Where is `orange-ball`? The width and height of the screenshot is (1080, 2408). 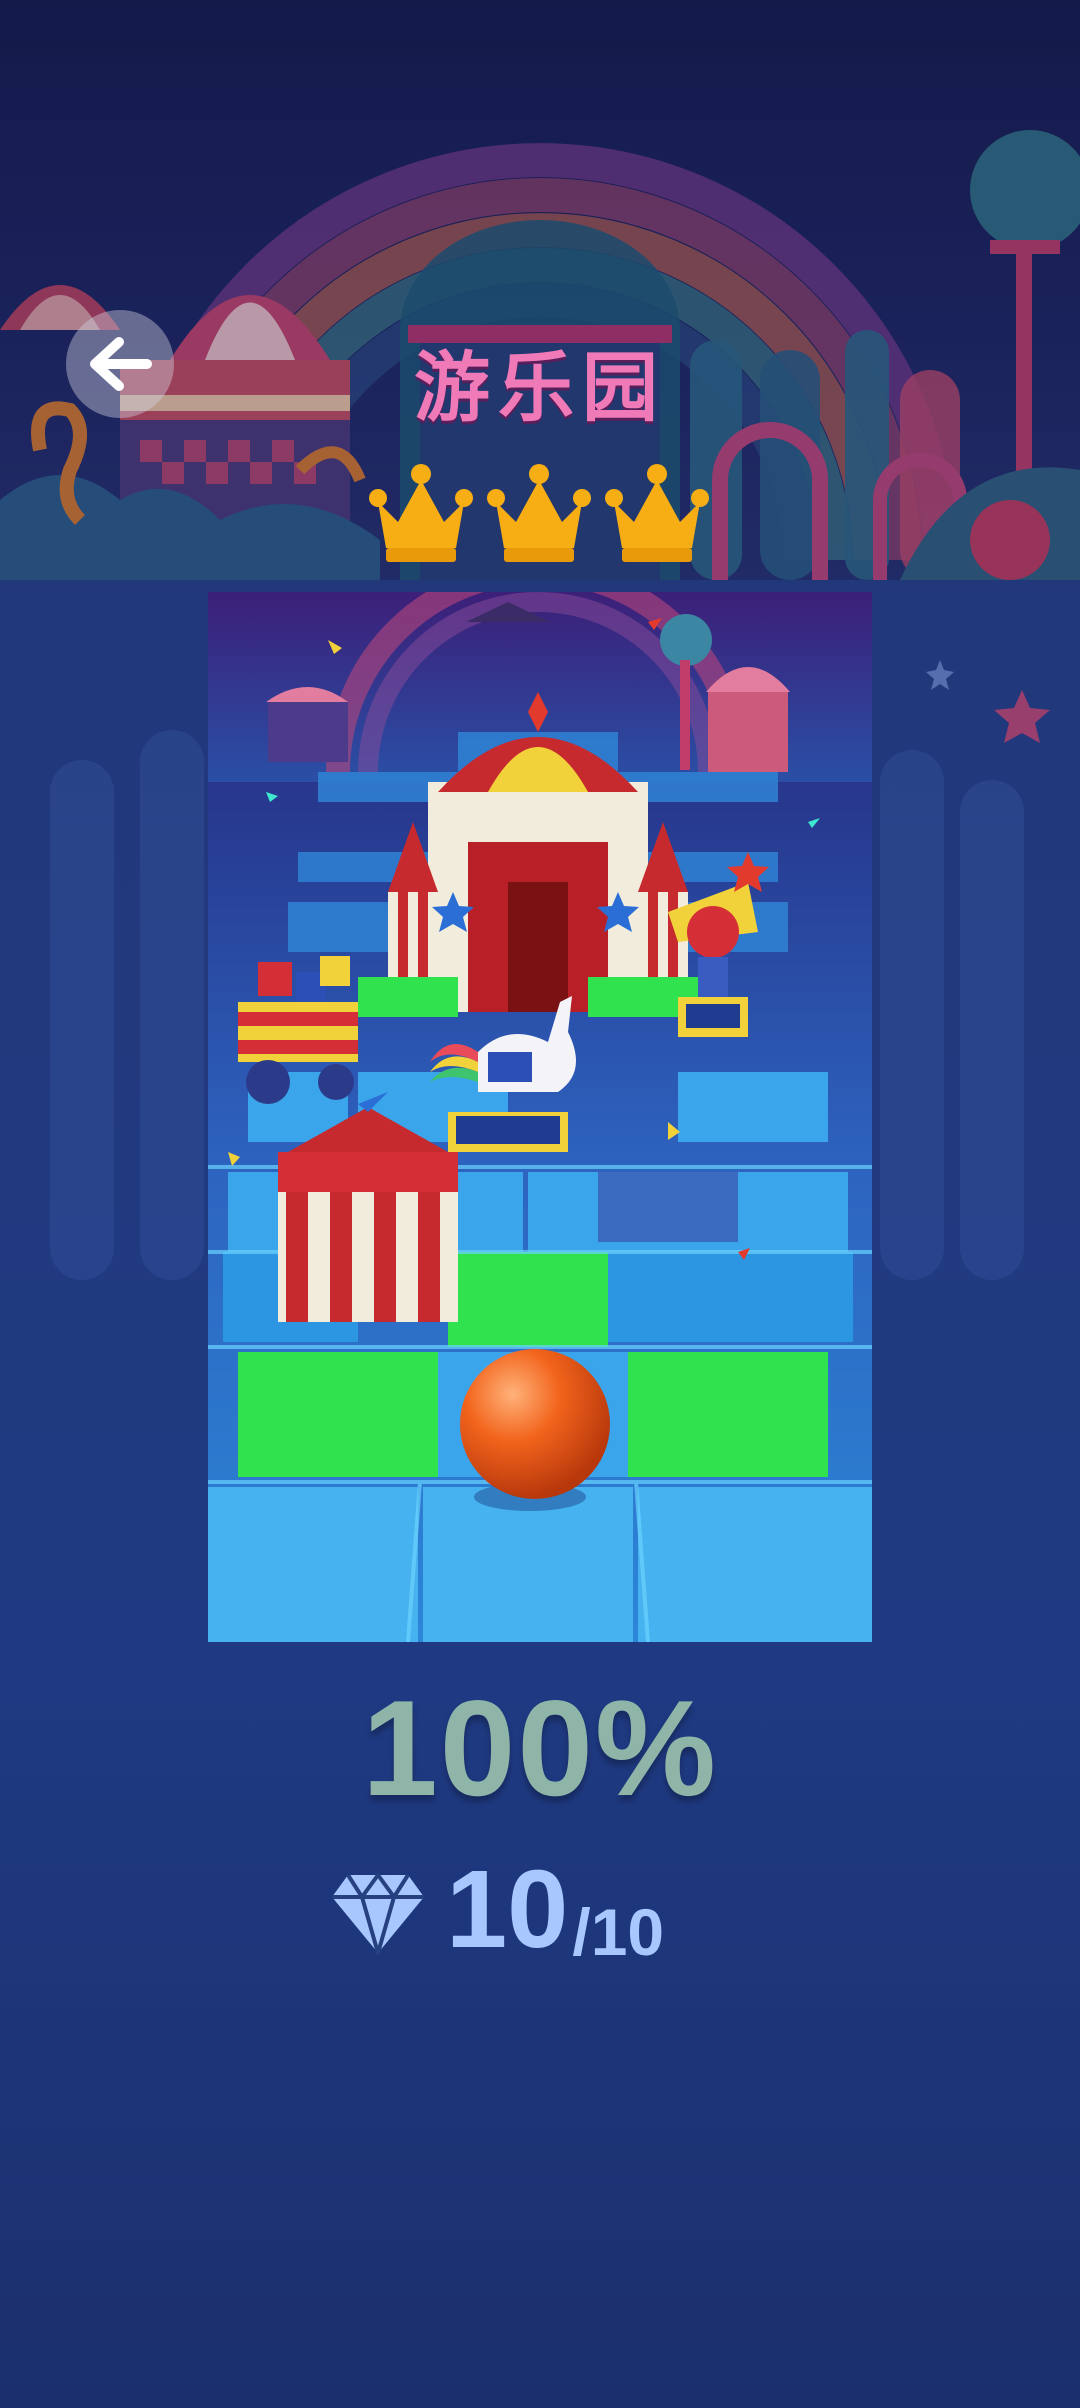
orange-ball is located at coordinates (535, 1424).